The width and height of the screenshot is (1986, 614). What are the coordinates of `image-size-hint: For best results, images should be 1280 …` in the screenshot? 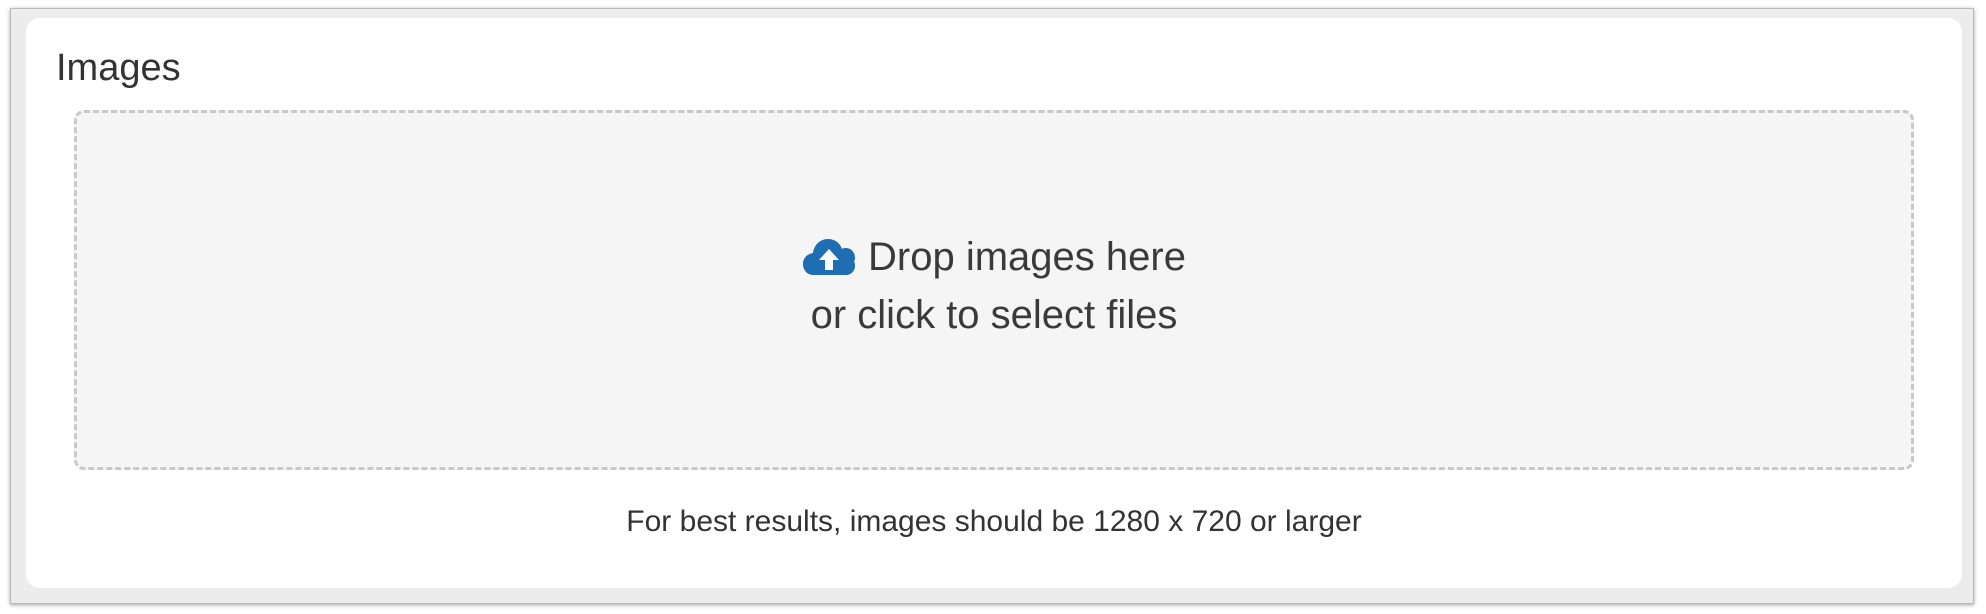 It's located at (994, 521).